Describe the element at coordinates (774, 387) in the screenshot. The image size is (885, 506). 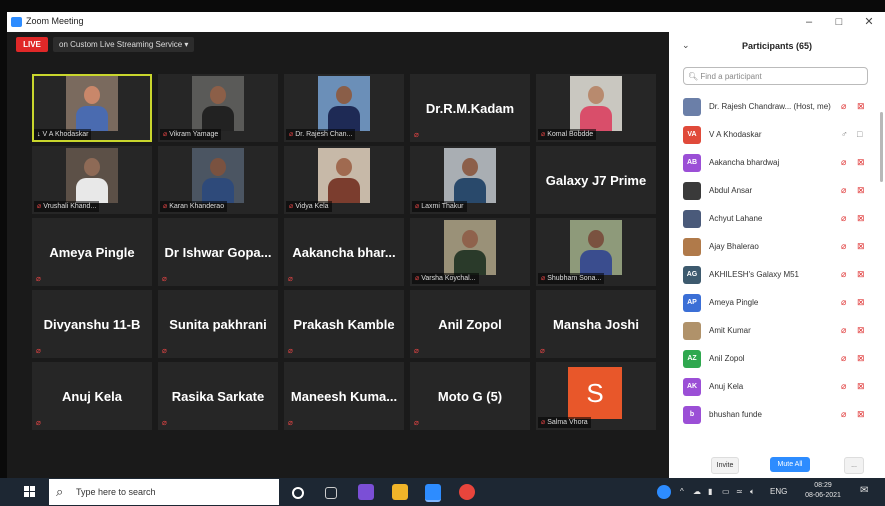
I see `participant-row: AK Anuj Kela ⌀ ⊠` at that location.